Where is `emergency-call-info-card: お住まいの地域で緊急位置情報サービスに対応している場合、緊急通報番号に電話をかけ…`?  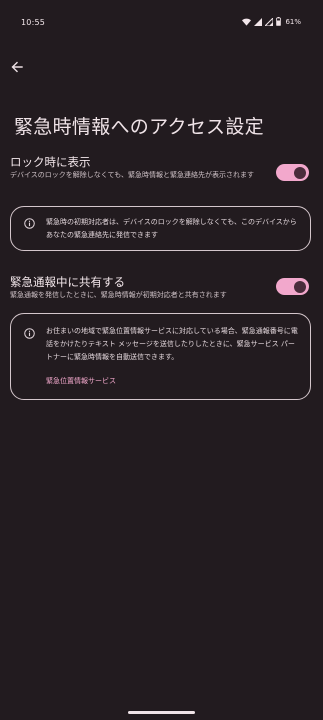
emergency-call-info-card: お住まいの地域で緊急位置情報サービスに対応している場合、緊急通報番号に電話をかけ… is located at coordinates (160, 356).